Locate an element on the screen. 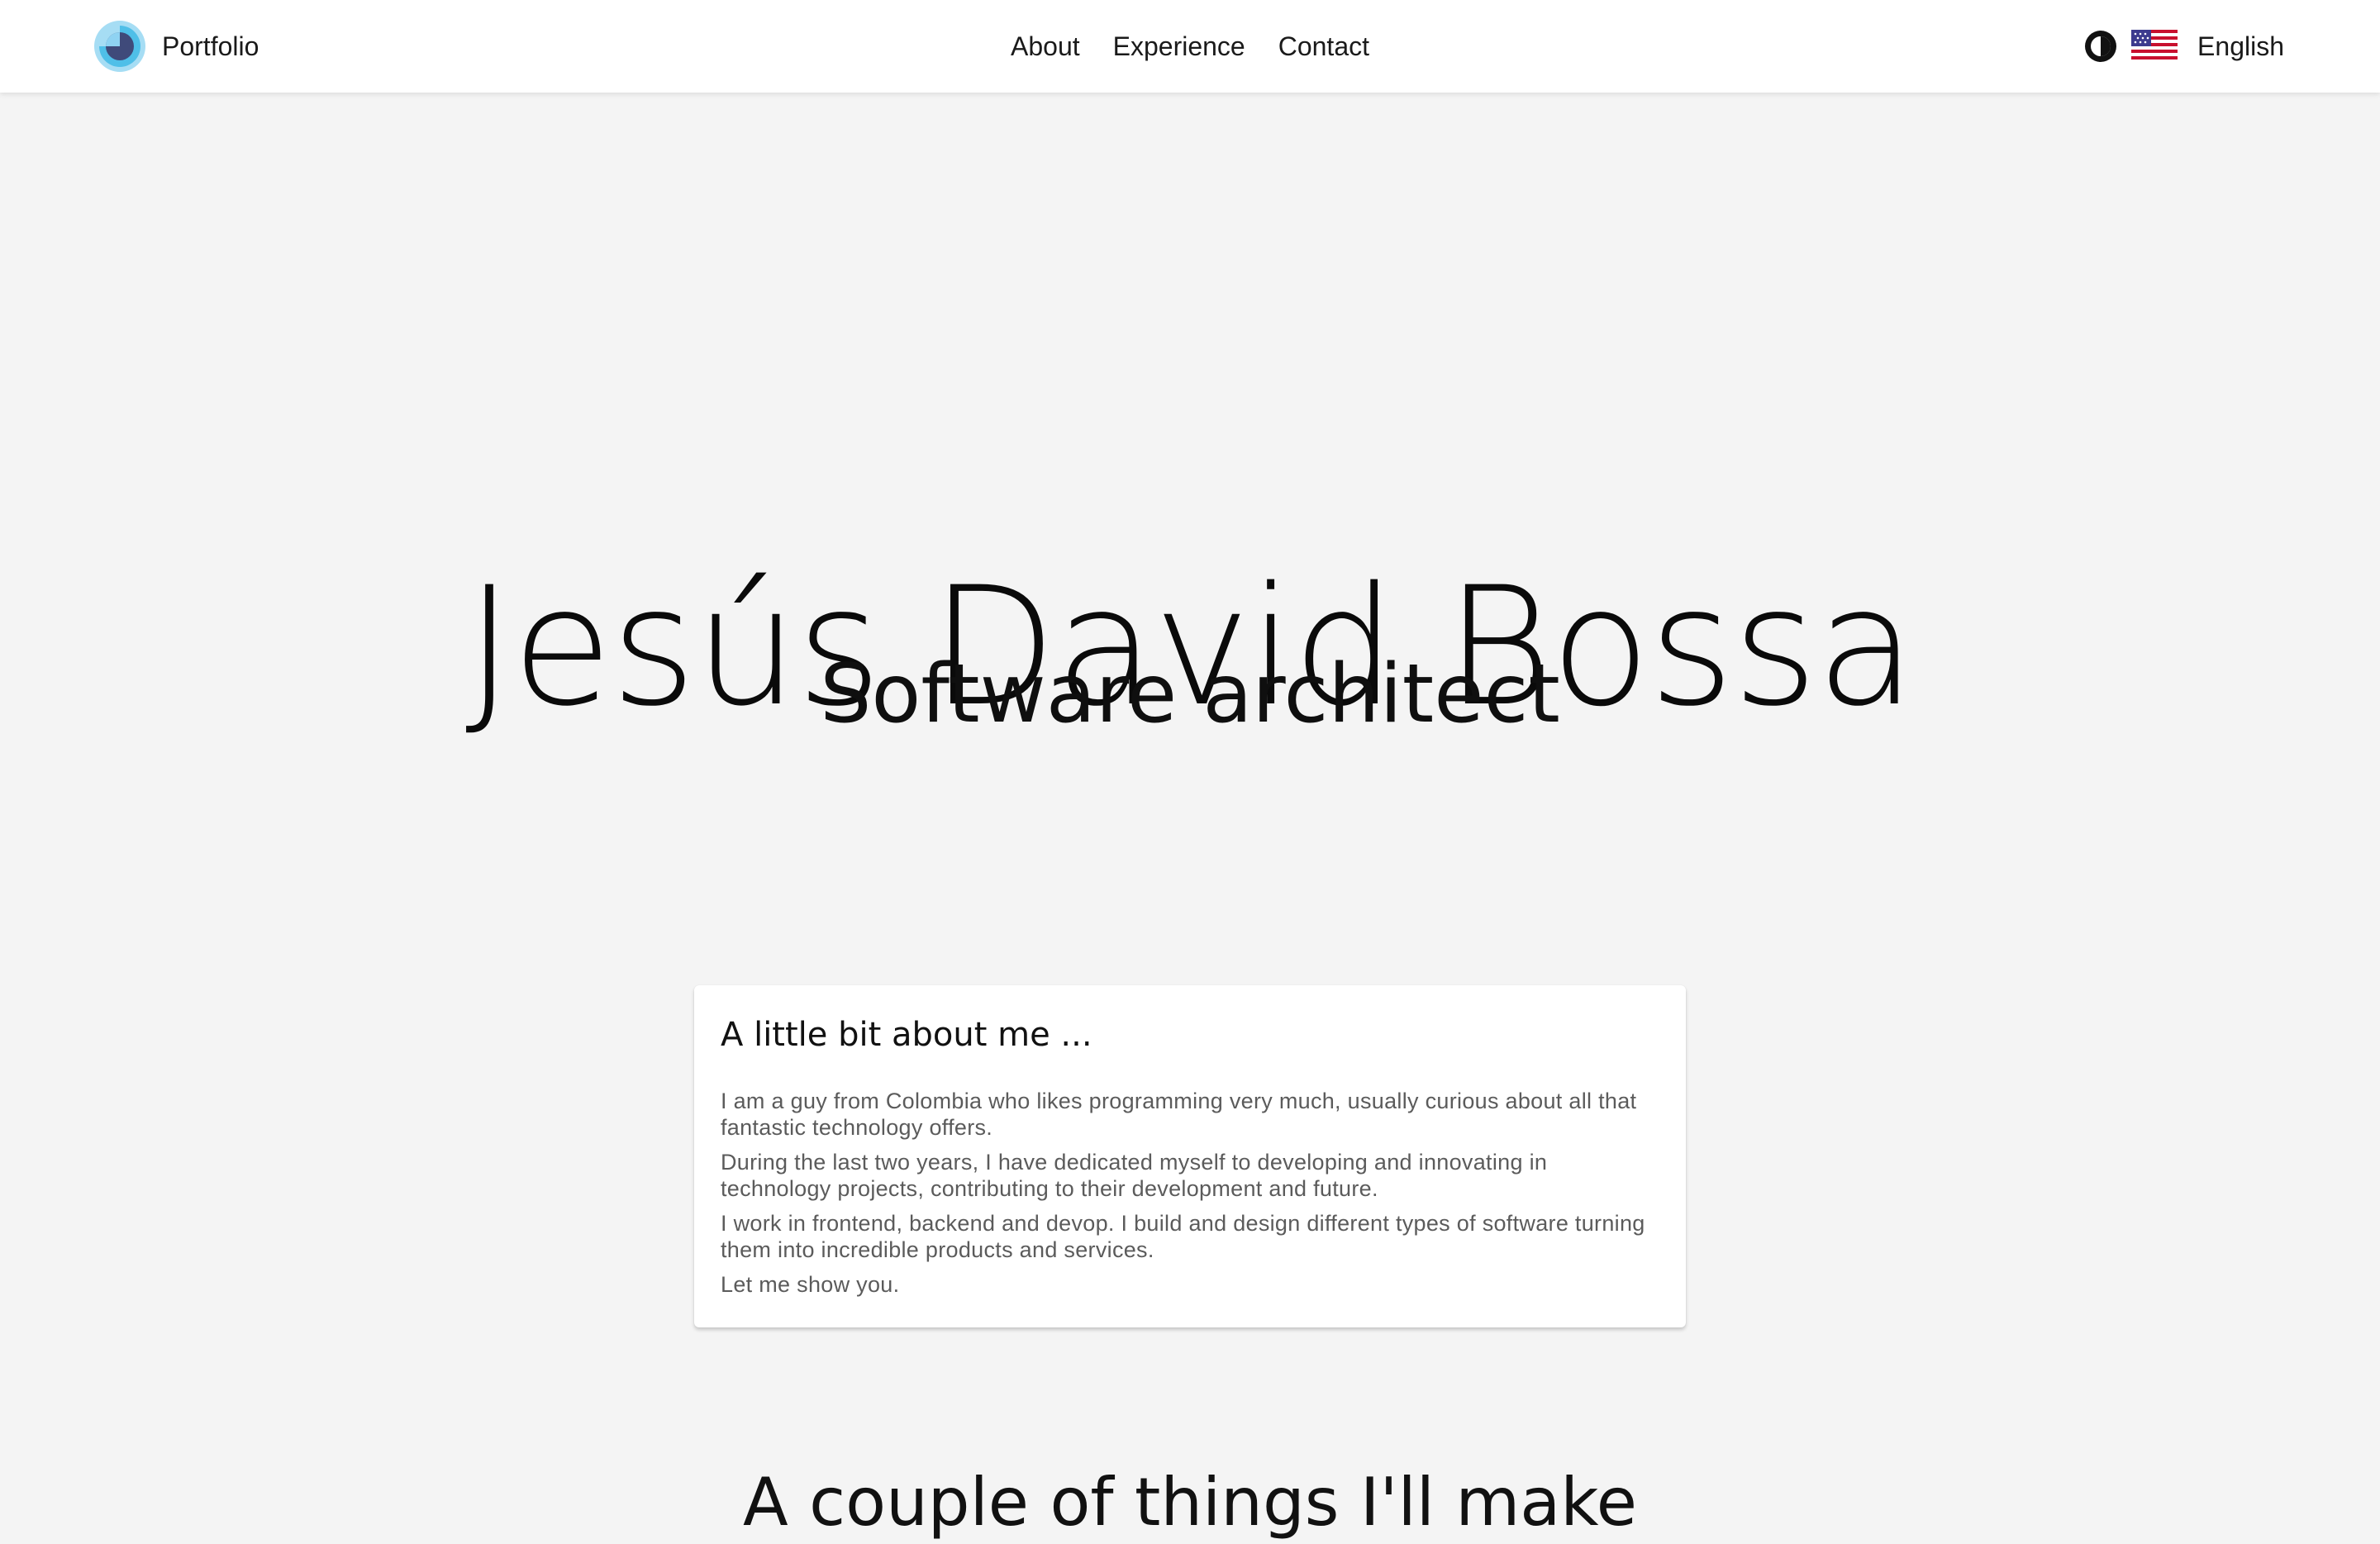  language-selector: English is located at coordinates (2240, 46).